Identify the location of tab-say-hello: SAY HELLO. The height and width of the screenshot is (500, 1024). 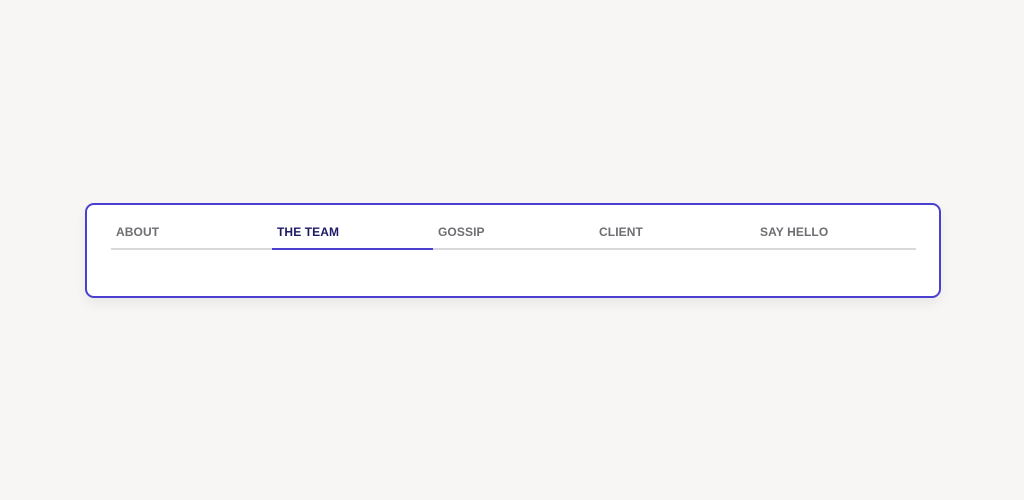
(835, 234).